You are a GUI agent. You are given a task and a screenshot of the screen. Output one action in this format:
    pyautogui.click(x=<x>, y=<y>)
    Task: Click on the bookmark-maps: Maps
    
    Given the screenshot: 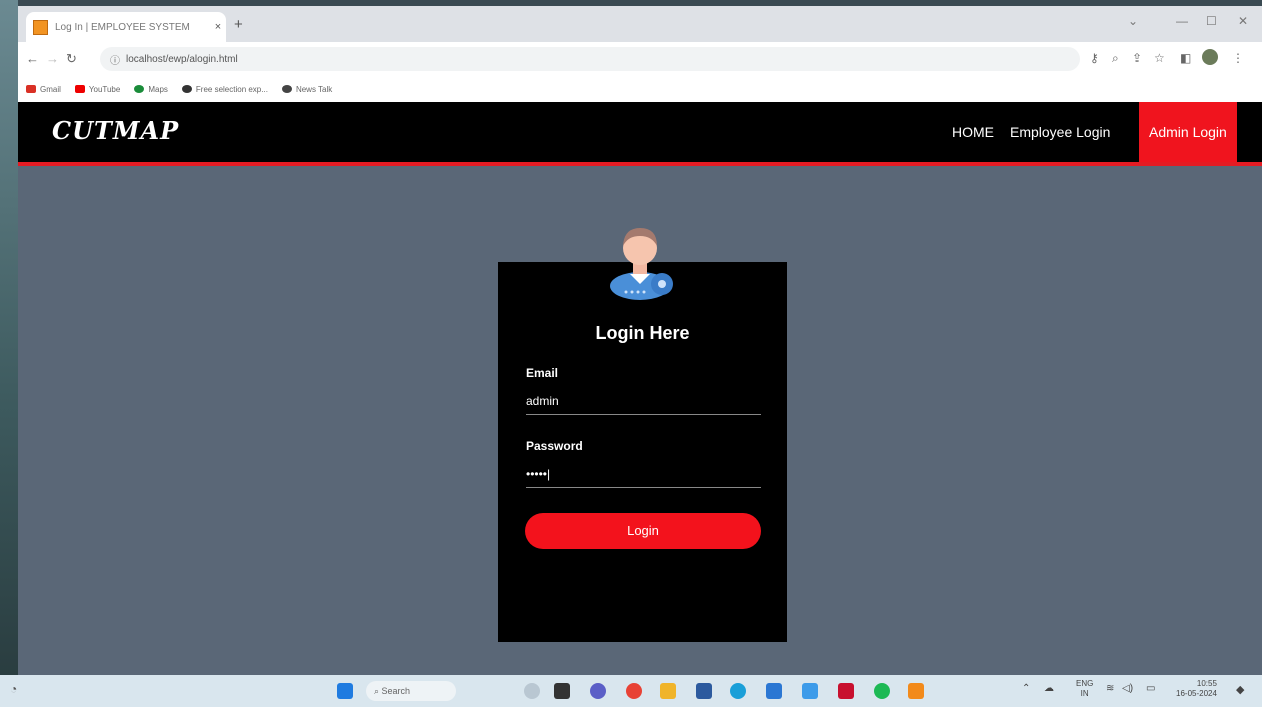 What is the action you would take?
    pyautogui.click(x=151, y=89)
    